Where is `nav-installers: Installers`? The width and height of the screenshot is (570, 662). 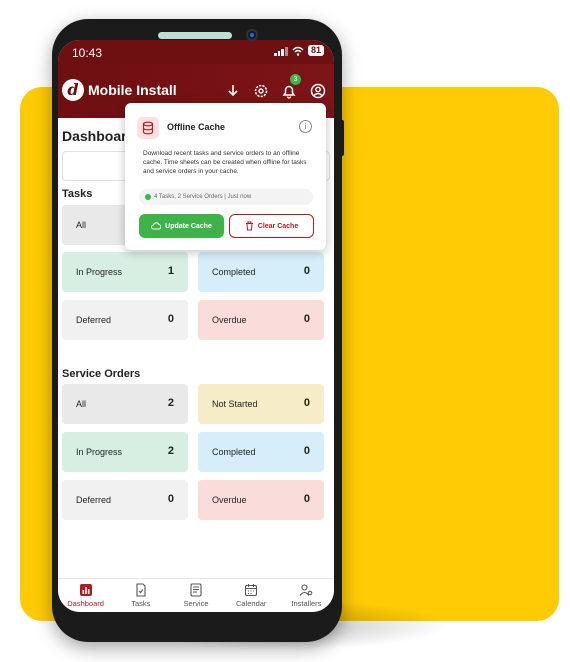
nav-installers: Installers is located at coordinates (306, 595).